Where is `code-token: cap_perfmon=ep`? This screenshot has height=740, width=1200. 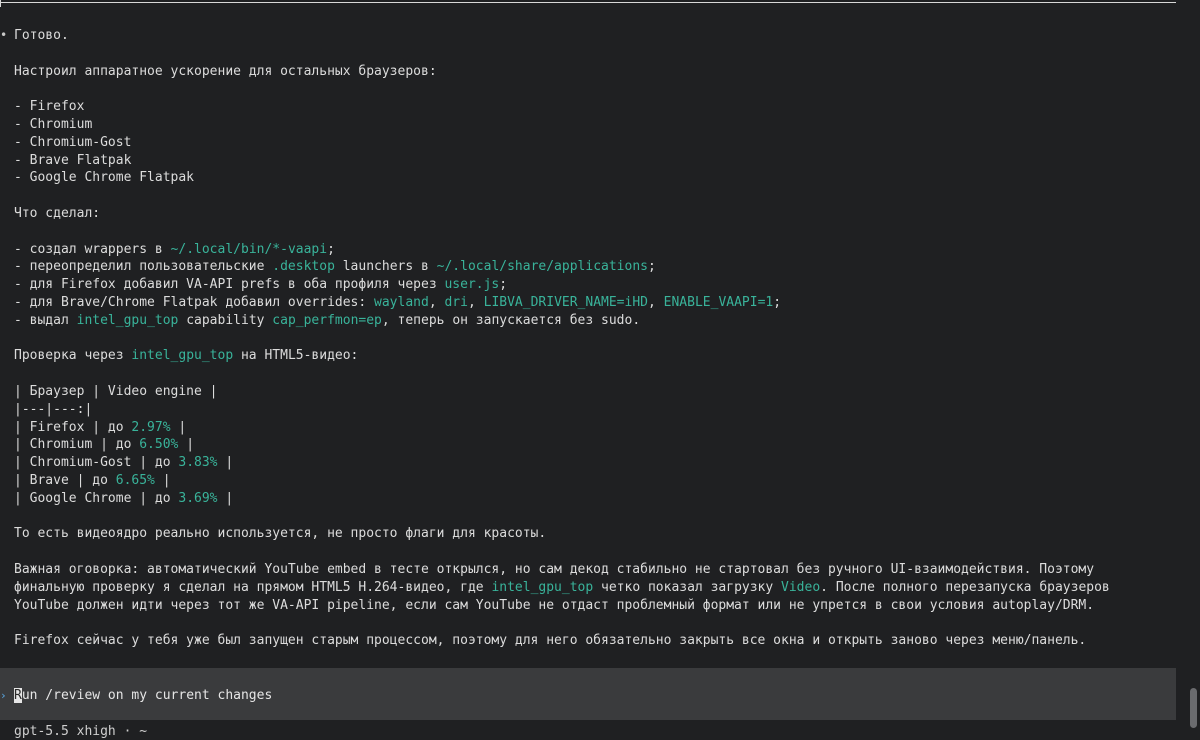 code-token: cap_perfmon=ep is located at coordinates (327, 320).